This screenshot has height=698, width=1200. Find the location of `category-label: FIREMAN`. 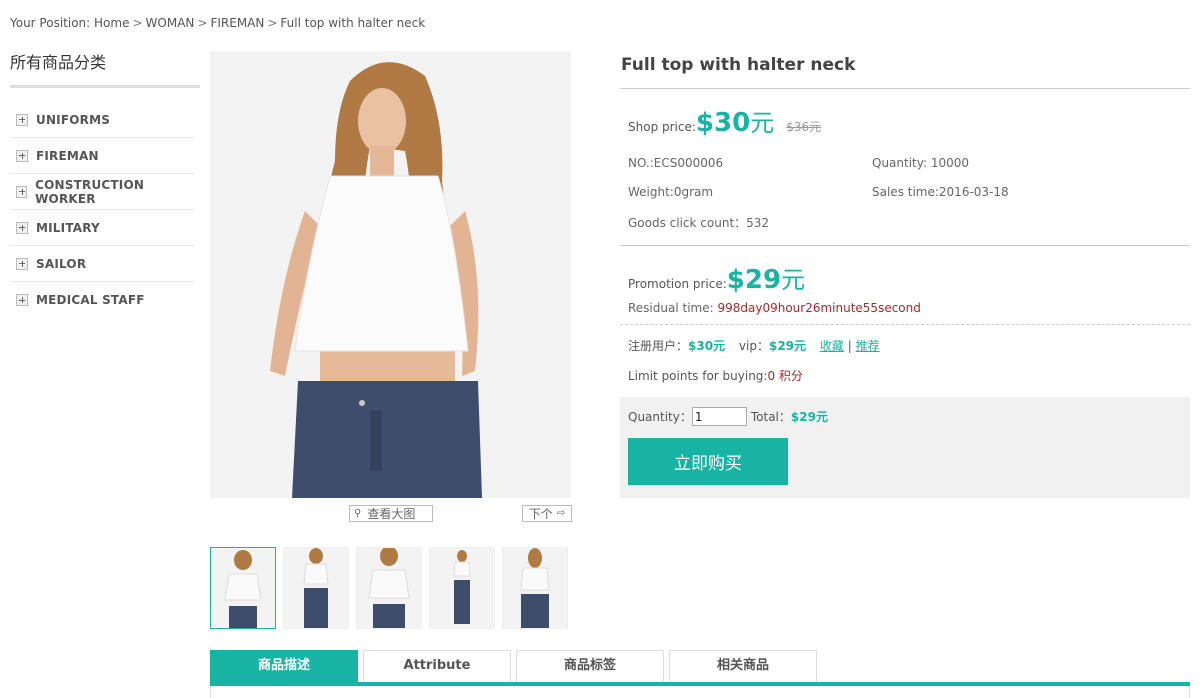

category-label: FIREMAN is located at coordinates (67, 155).